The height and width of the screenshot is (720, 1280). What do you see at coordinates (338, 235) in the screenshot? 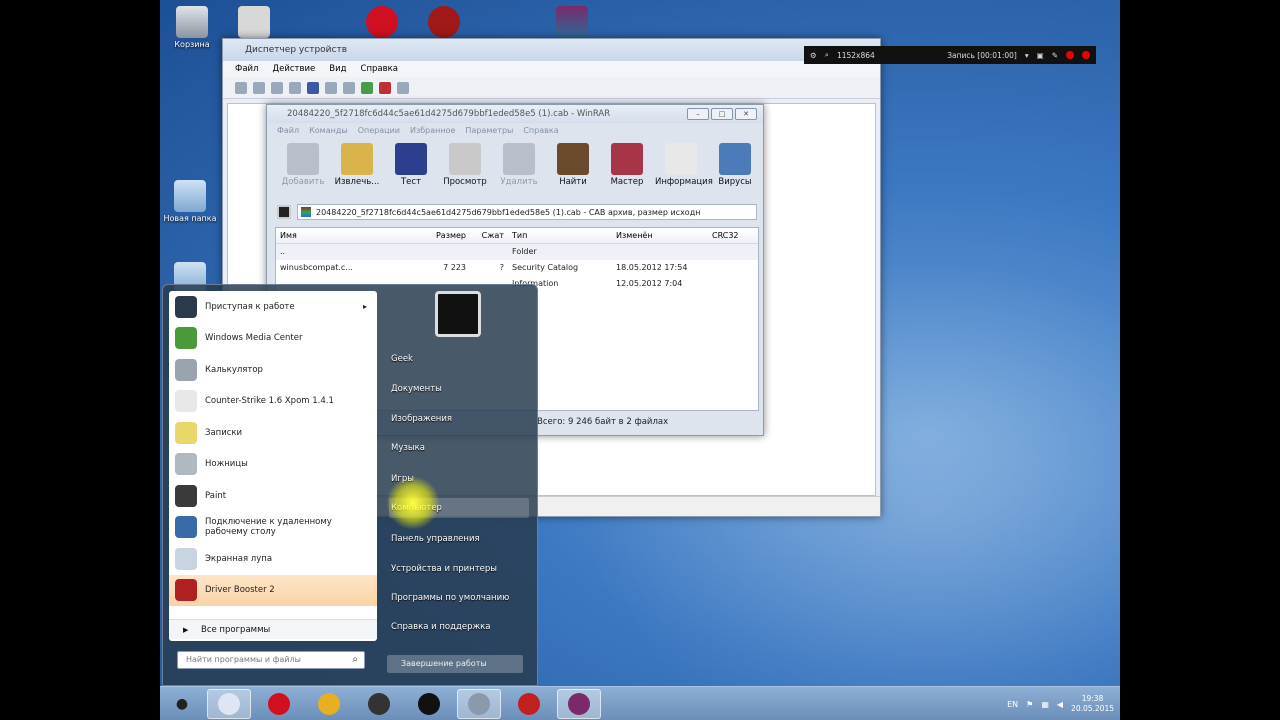
I see `col-name: Имя` at bounding box center [338, 235].